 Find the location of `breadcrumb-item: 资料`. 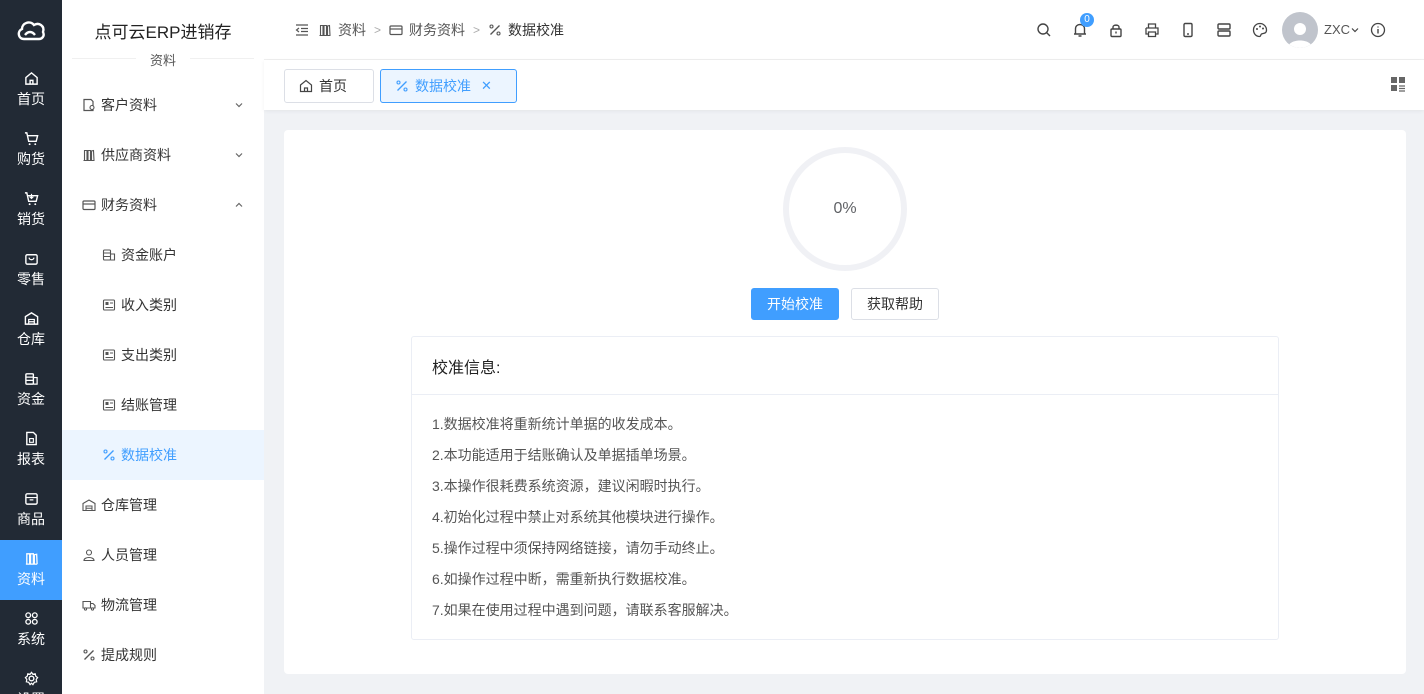

breadcrumb-item: 资料 is located at coordinates (342, 30).